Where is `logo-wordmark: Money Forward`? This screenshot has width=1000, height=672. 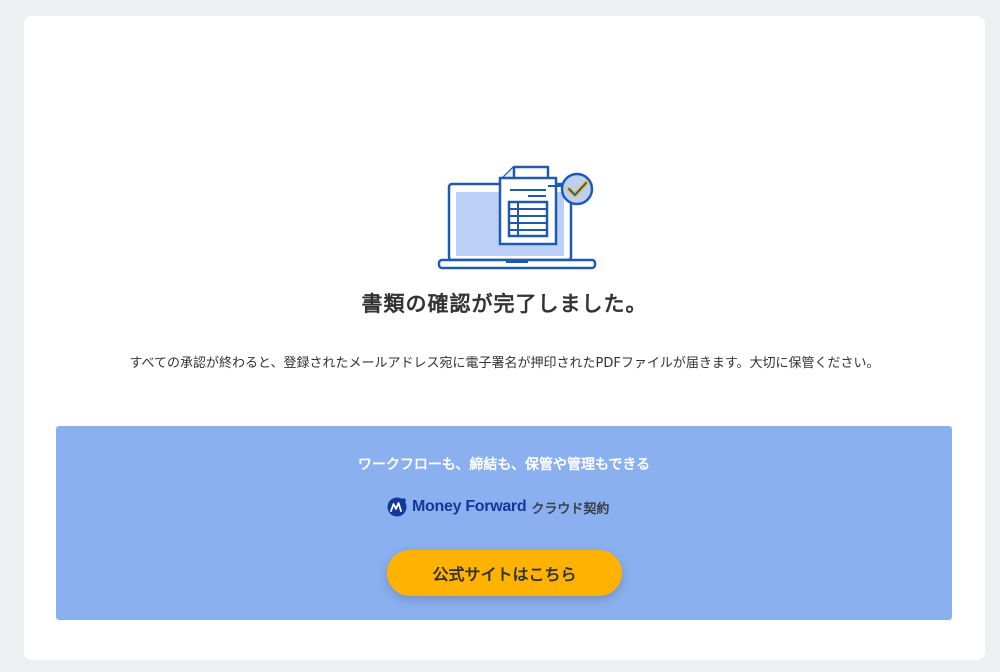
logo-wordmark: Money Forward is located at coordinates (469, 506).